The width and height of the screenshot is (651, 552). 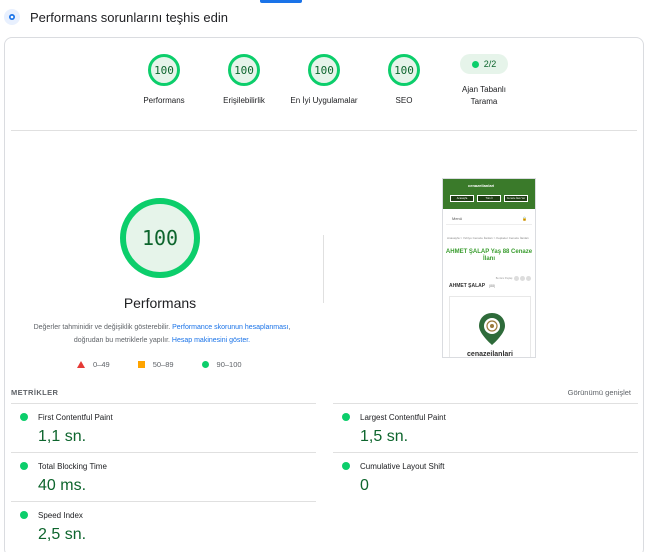 I want to click on divider, so click(x=324, y=130).